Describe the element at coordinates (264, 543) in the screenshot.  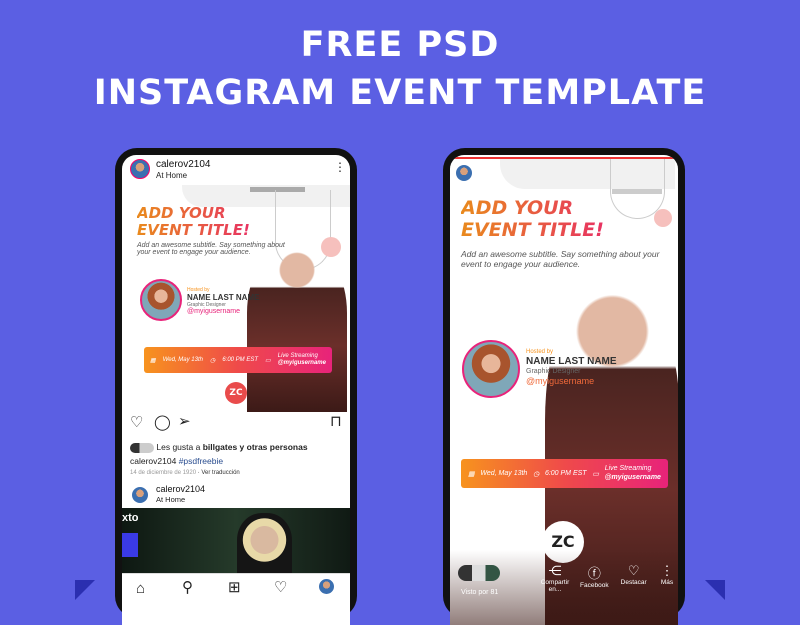
I see `person-photo` at that location.